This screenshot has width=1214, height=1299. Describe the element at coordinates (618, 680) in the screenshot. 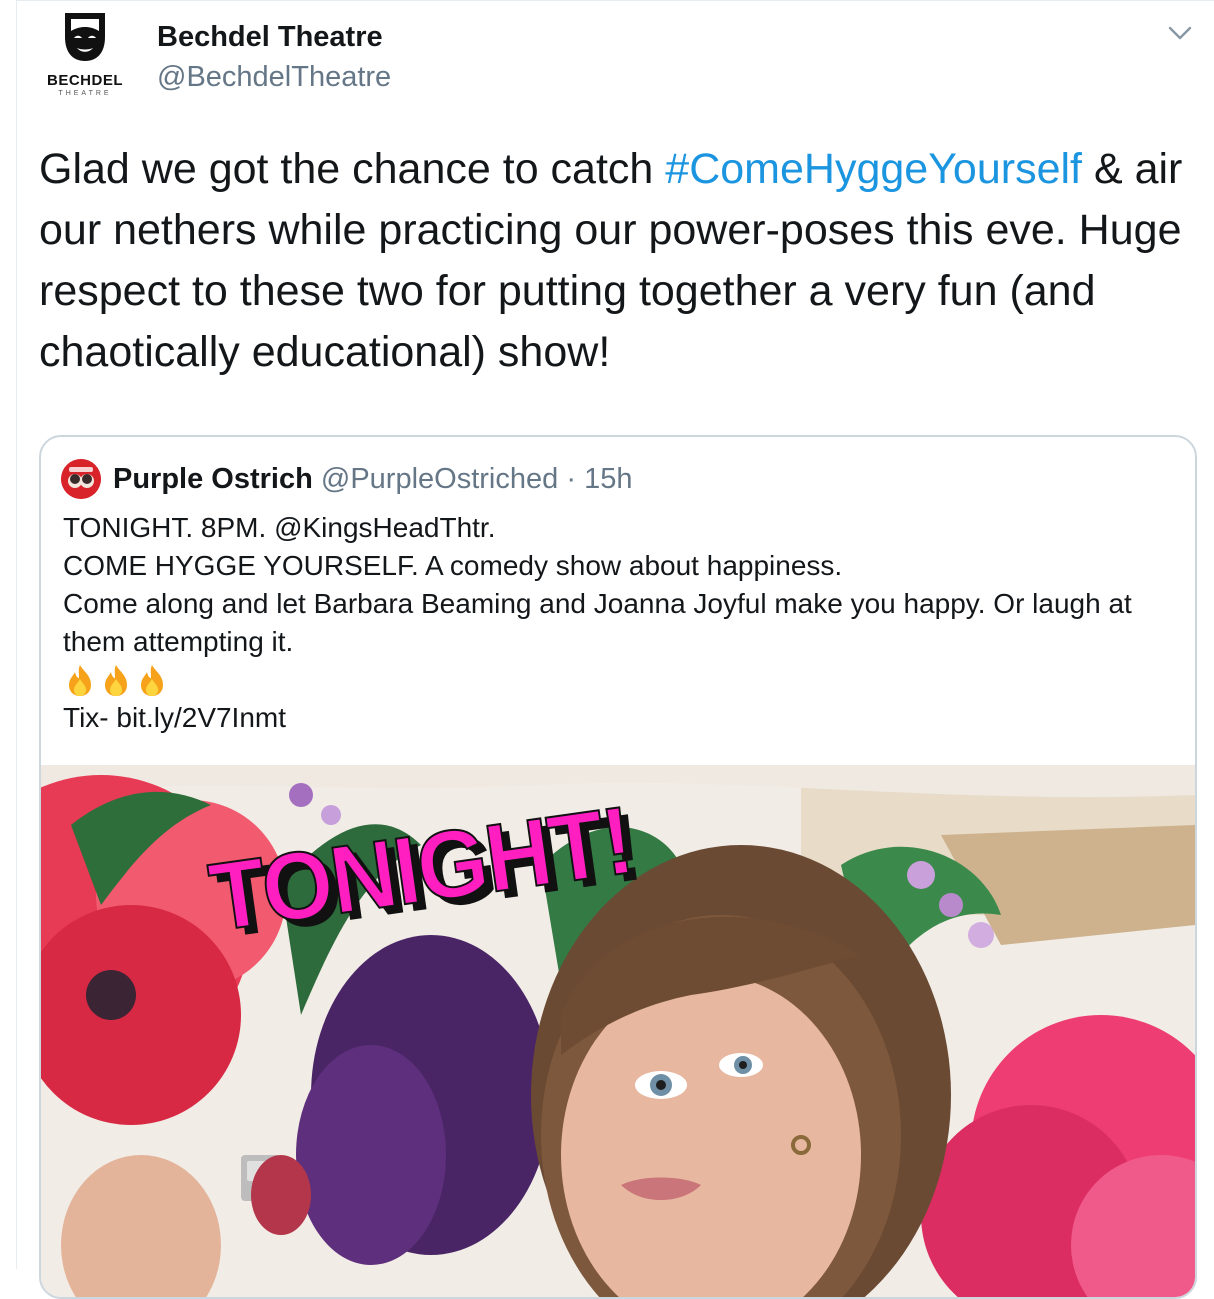

I see `emoji-row` at that location.